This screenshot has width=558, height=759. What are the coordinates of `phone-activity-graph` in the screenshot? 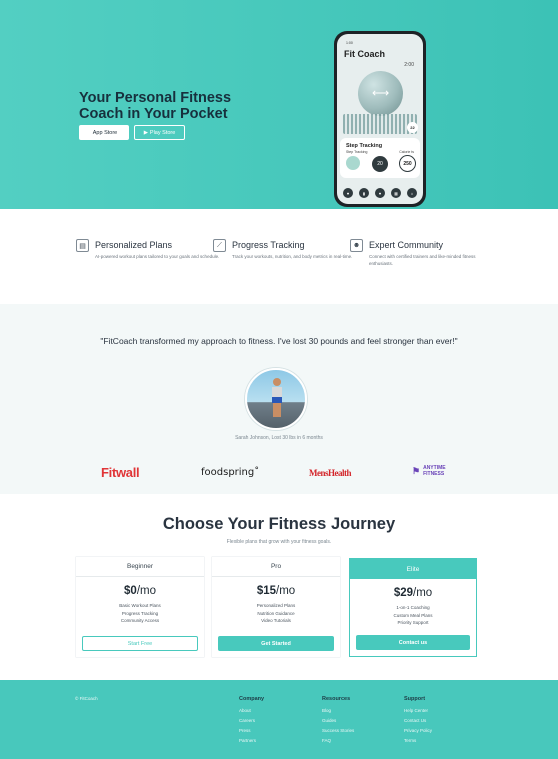 It's located at (380, 124).